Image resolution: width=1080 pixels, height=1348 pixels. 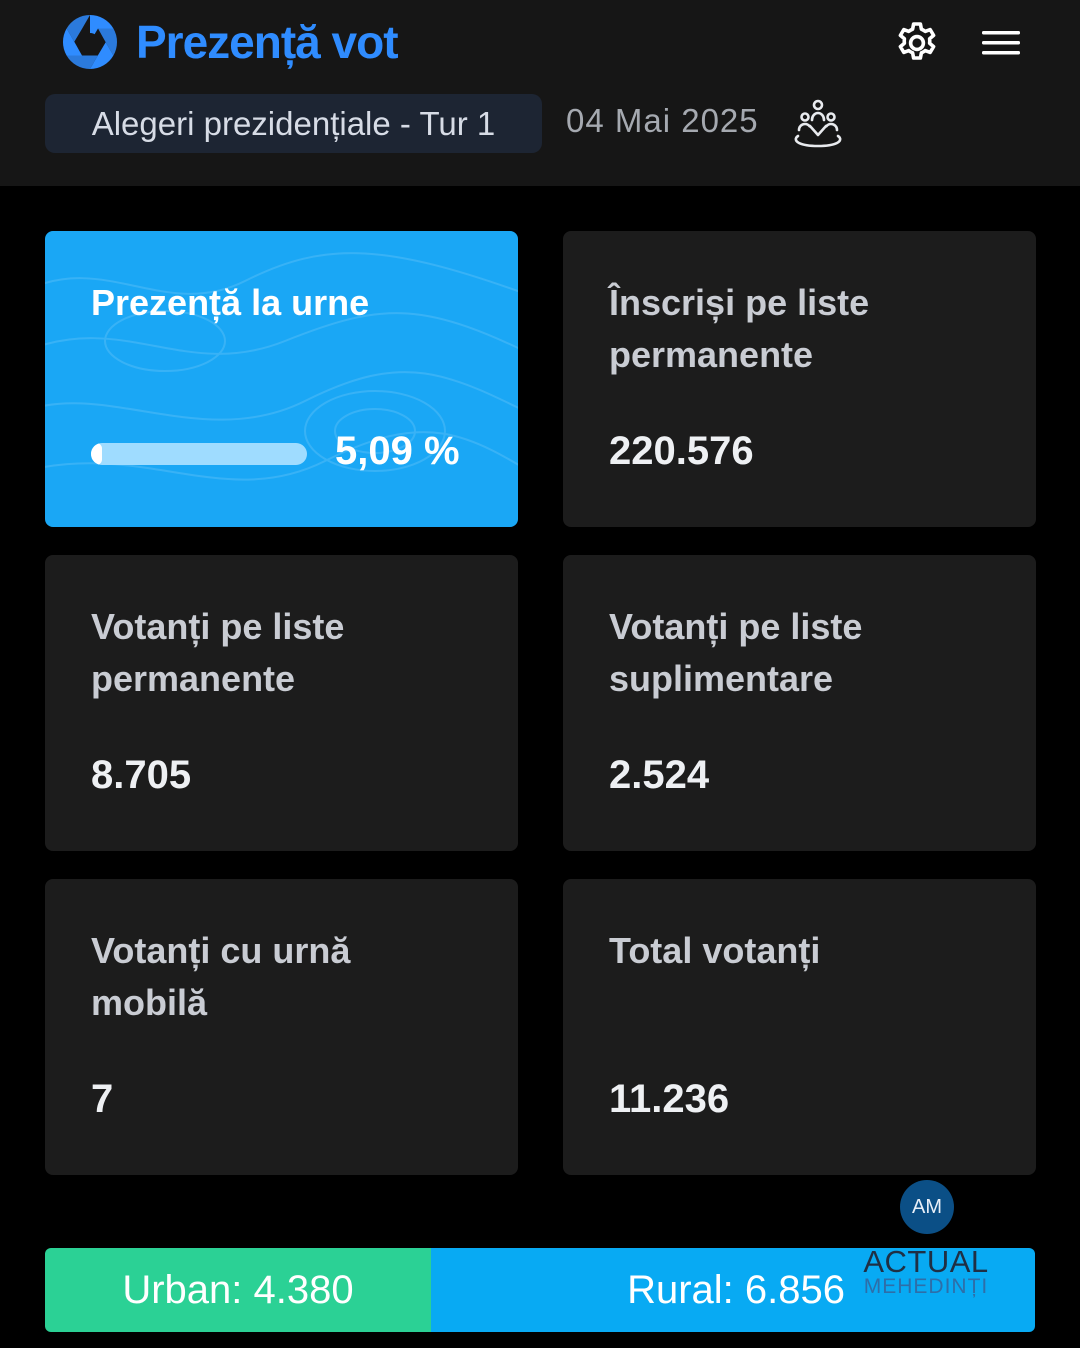 I want to click on map-view-button, so click(x=818, y=124).